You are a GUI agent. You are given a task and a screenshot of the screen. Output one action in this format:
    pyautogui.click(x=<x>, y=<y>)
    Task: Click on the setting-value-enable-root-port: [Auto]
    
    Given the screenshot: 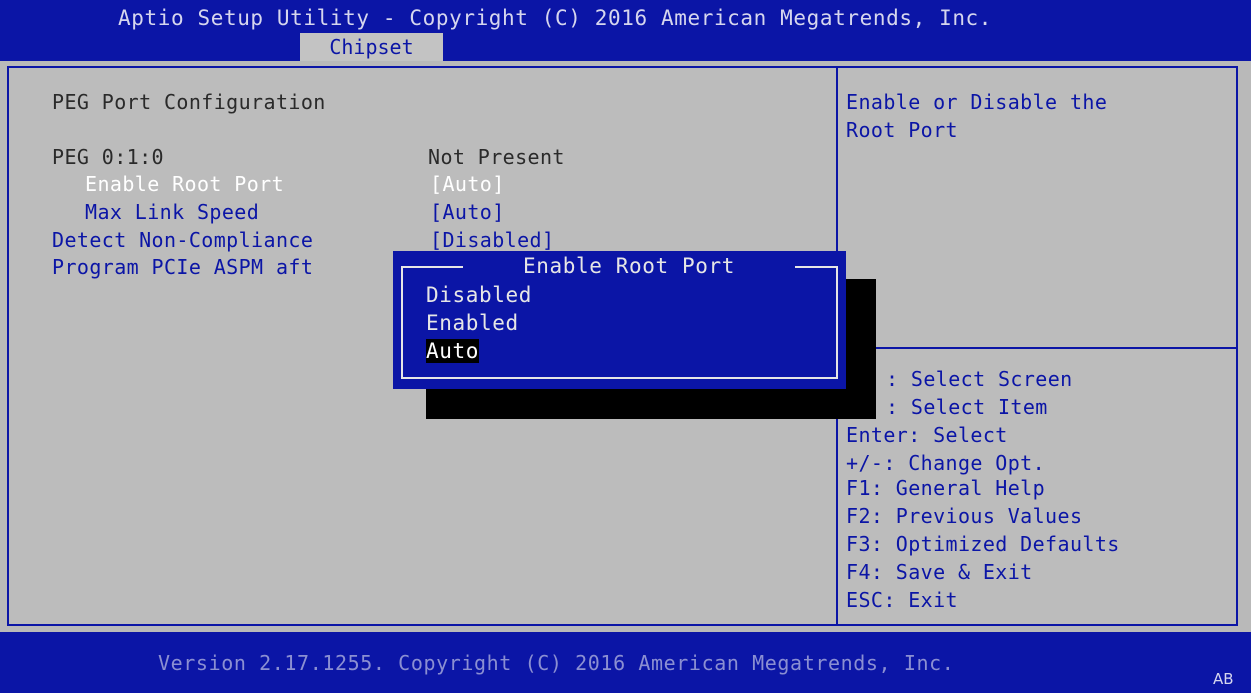 What is the action you would take?
    pyautogui.click(x=467, y=184)
    